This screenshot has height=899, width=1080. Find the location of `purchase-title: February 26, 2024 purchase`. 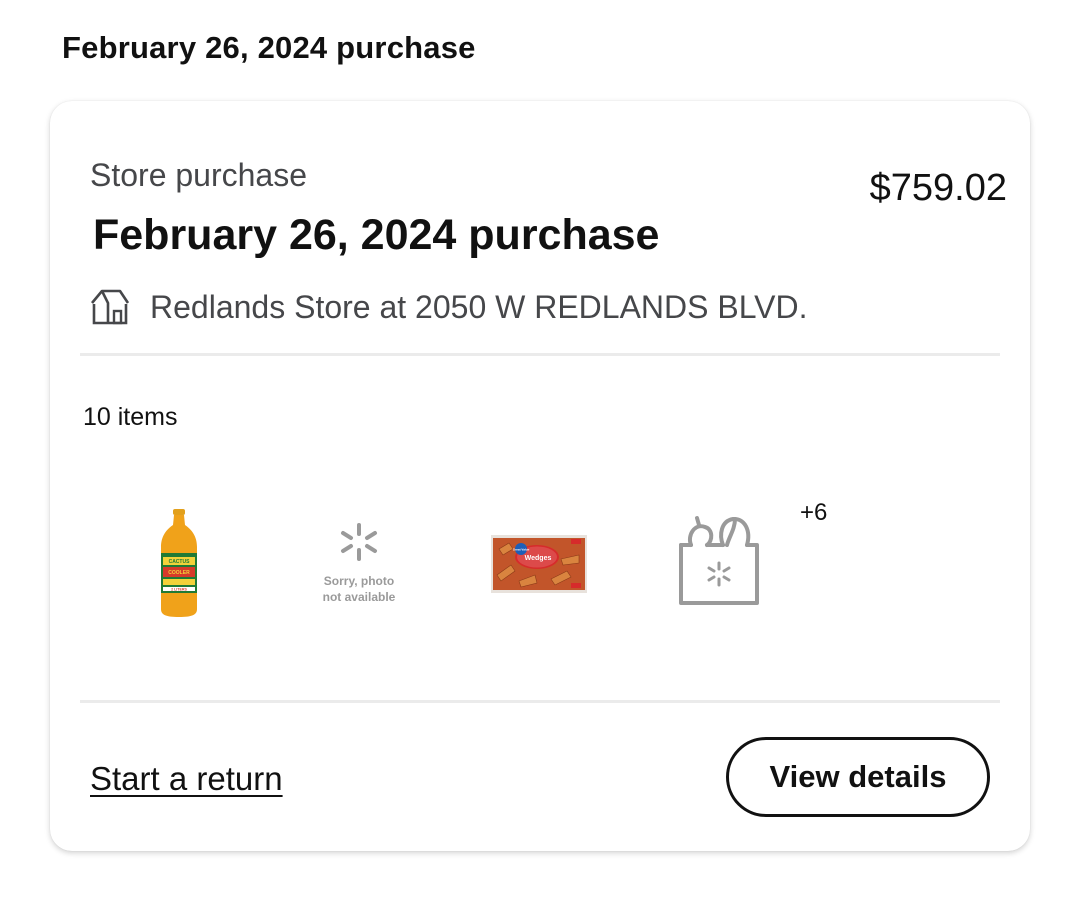

purchase-title: February 26, 2024 purchase is located at coordinates (376, 235).